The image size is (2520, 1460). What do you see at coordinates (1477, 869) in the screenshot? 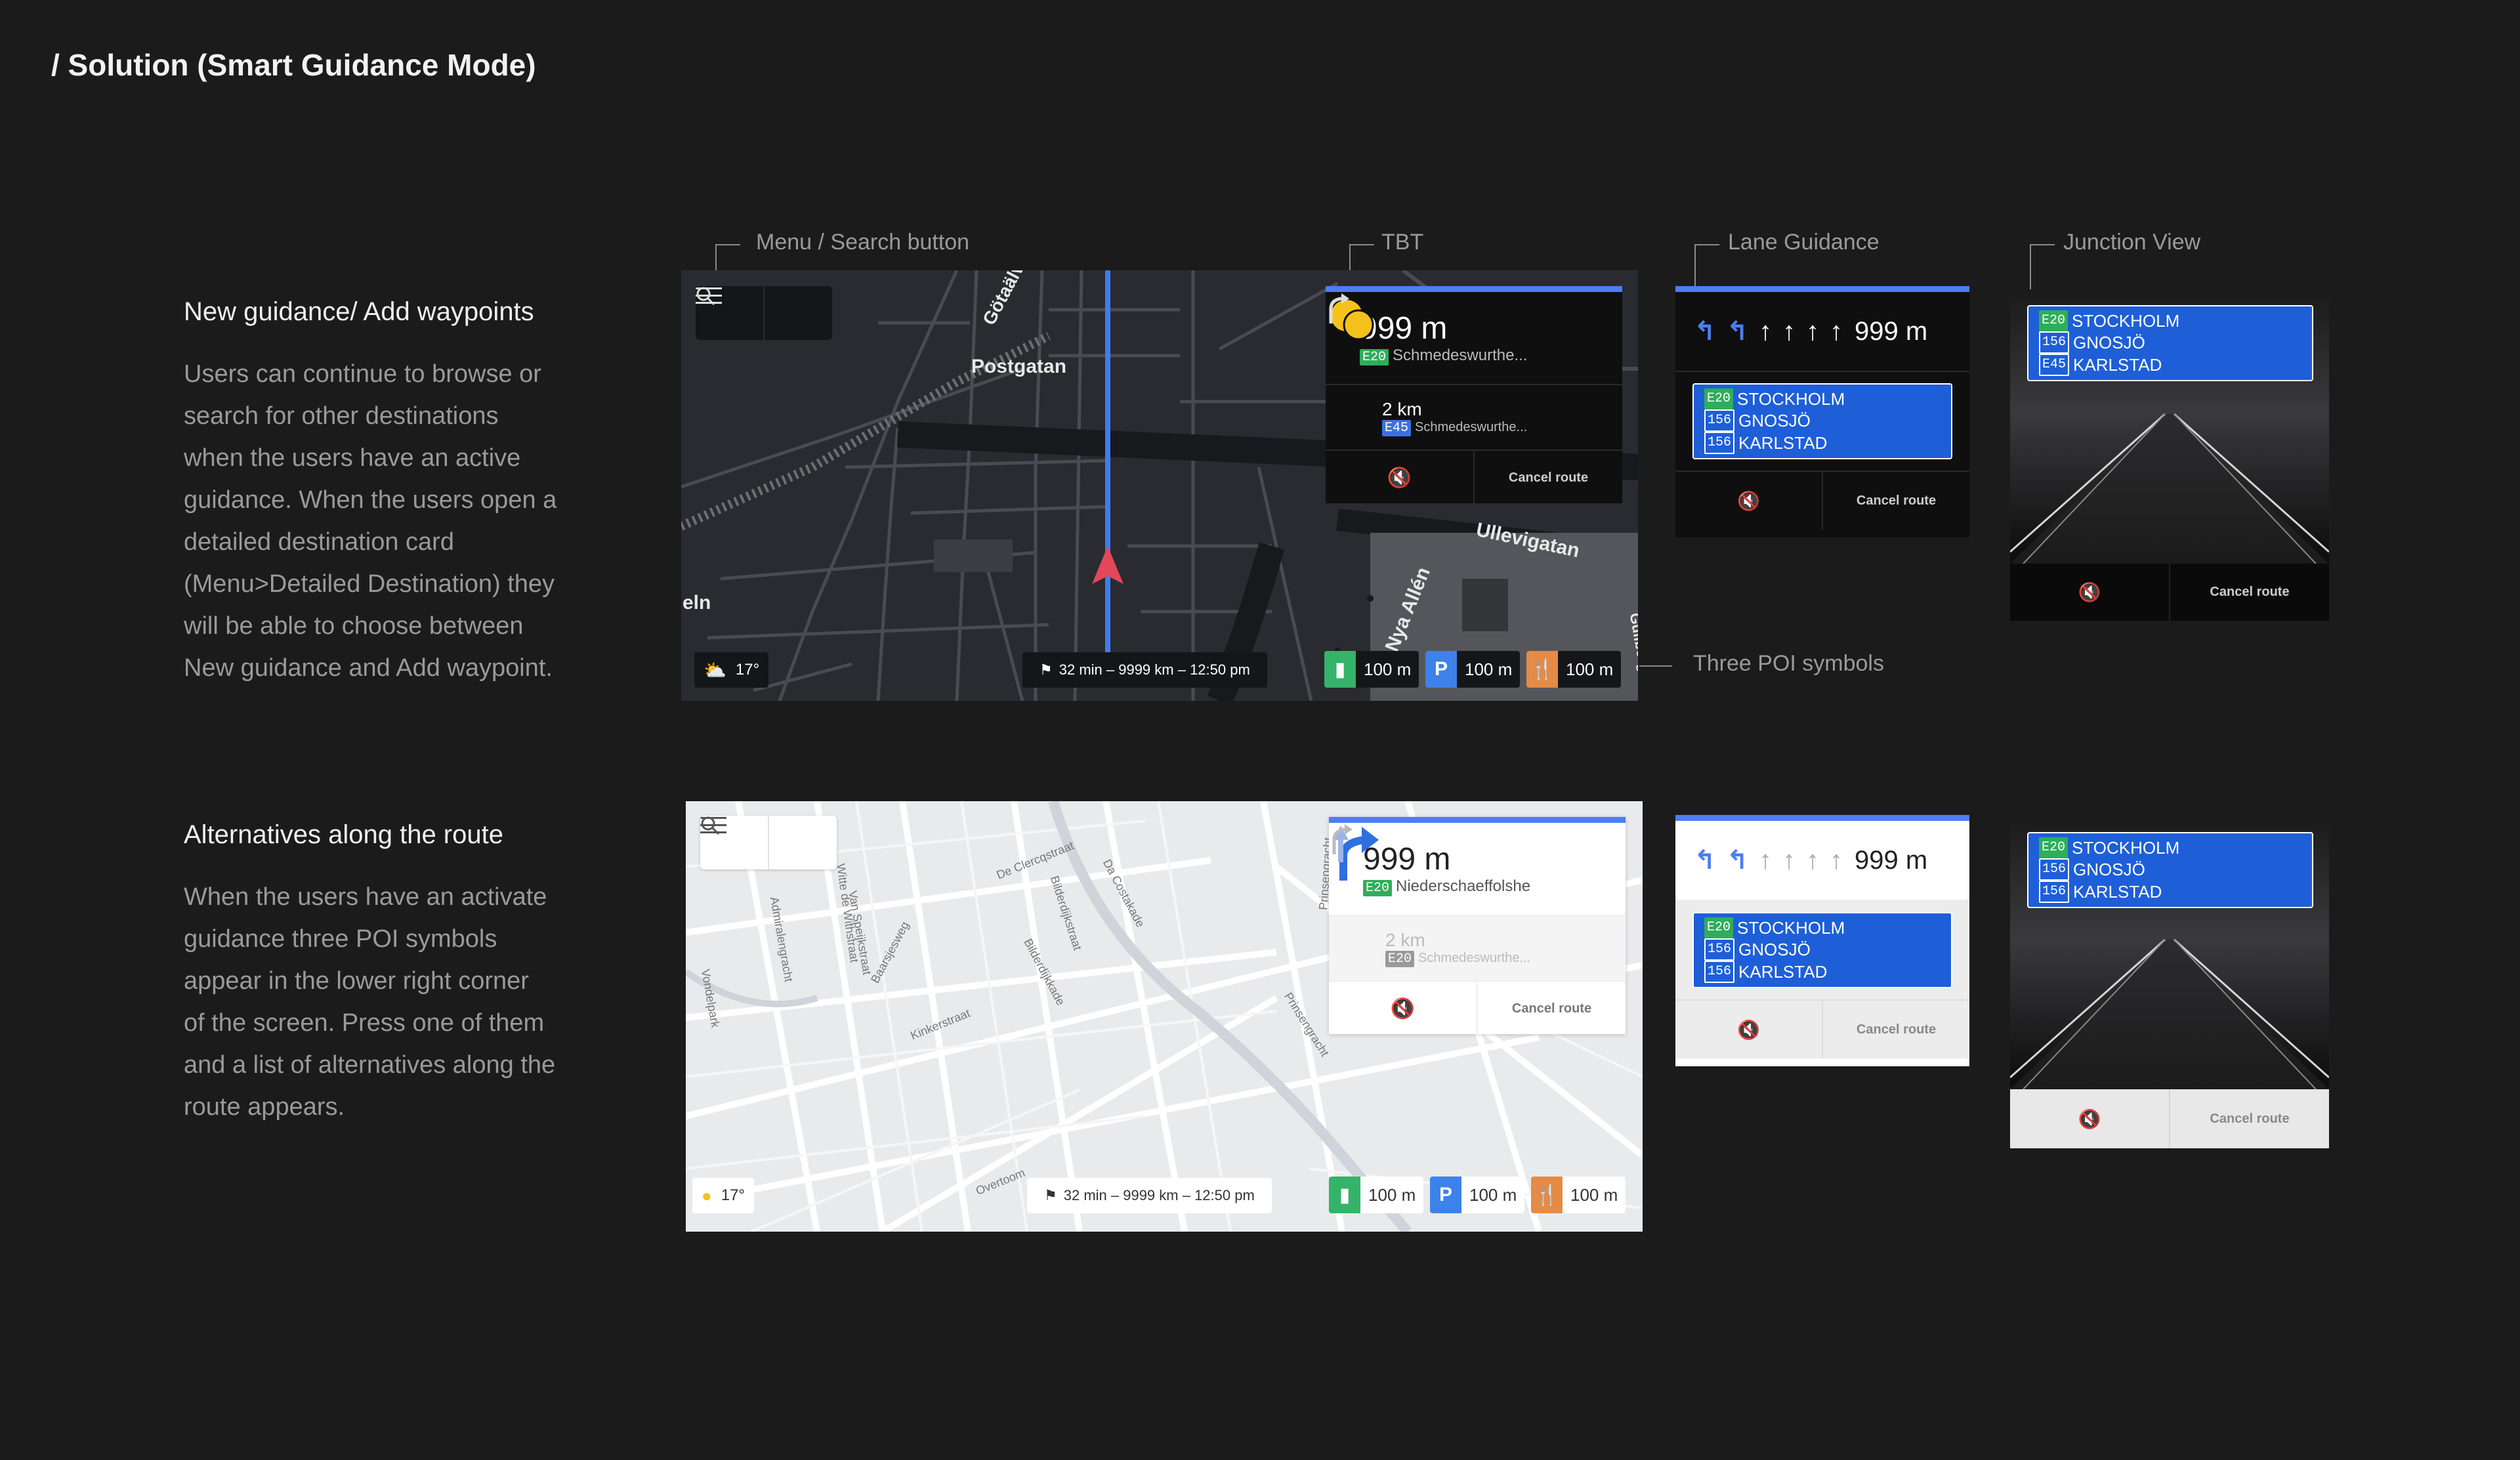
I see `tbt-primary: 999 m E20 Niederschaeffolshe` at bounding box center [1477, 869].